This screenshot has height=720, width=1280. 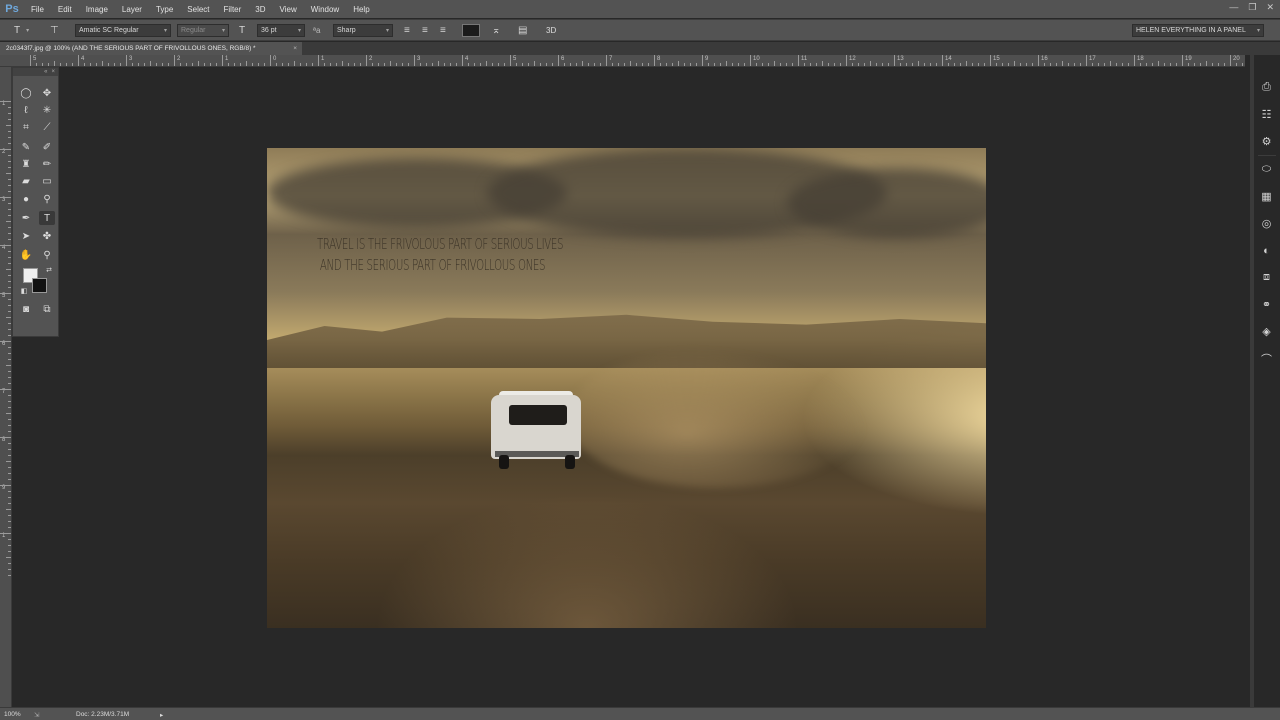 I want to click on export-icon: ⇲, so click(x=36, y=715).